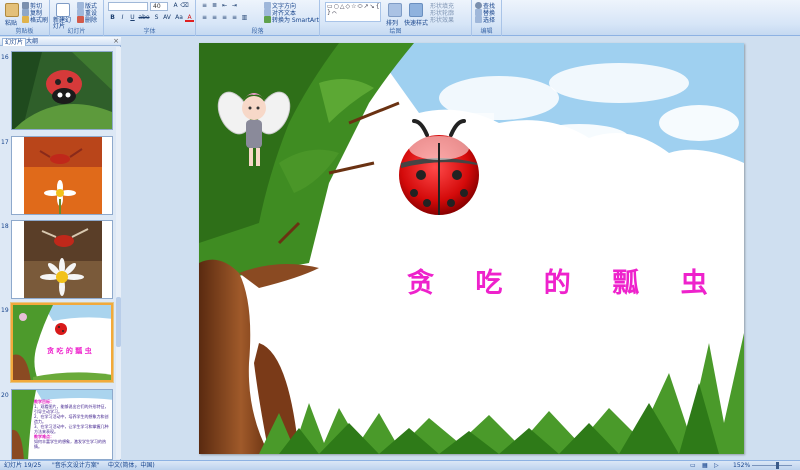 This screenshot has height=470, width=800. What do you see at coordinates (167, 18) in the screenshot?
I see `char-spacing-button: AV` at bounding box center [167, 18].